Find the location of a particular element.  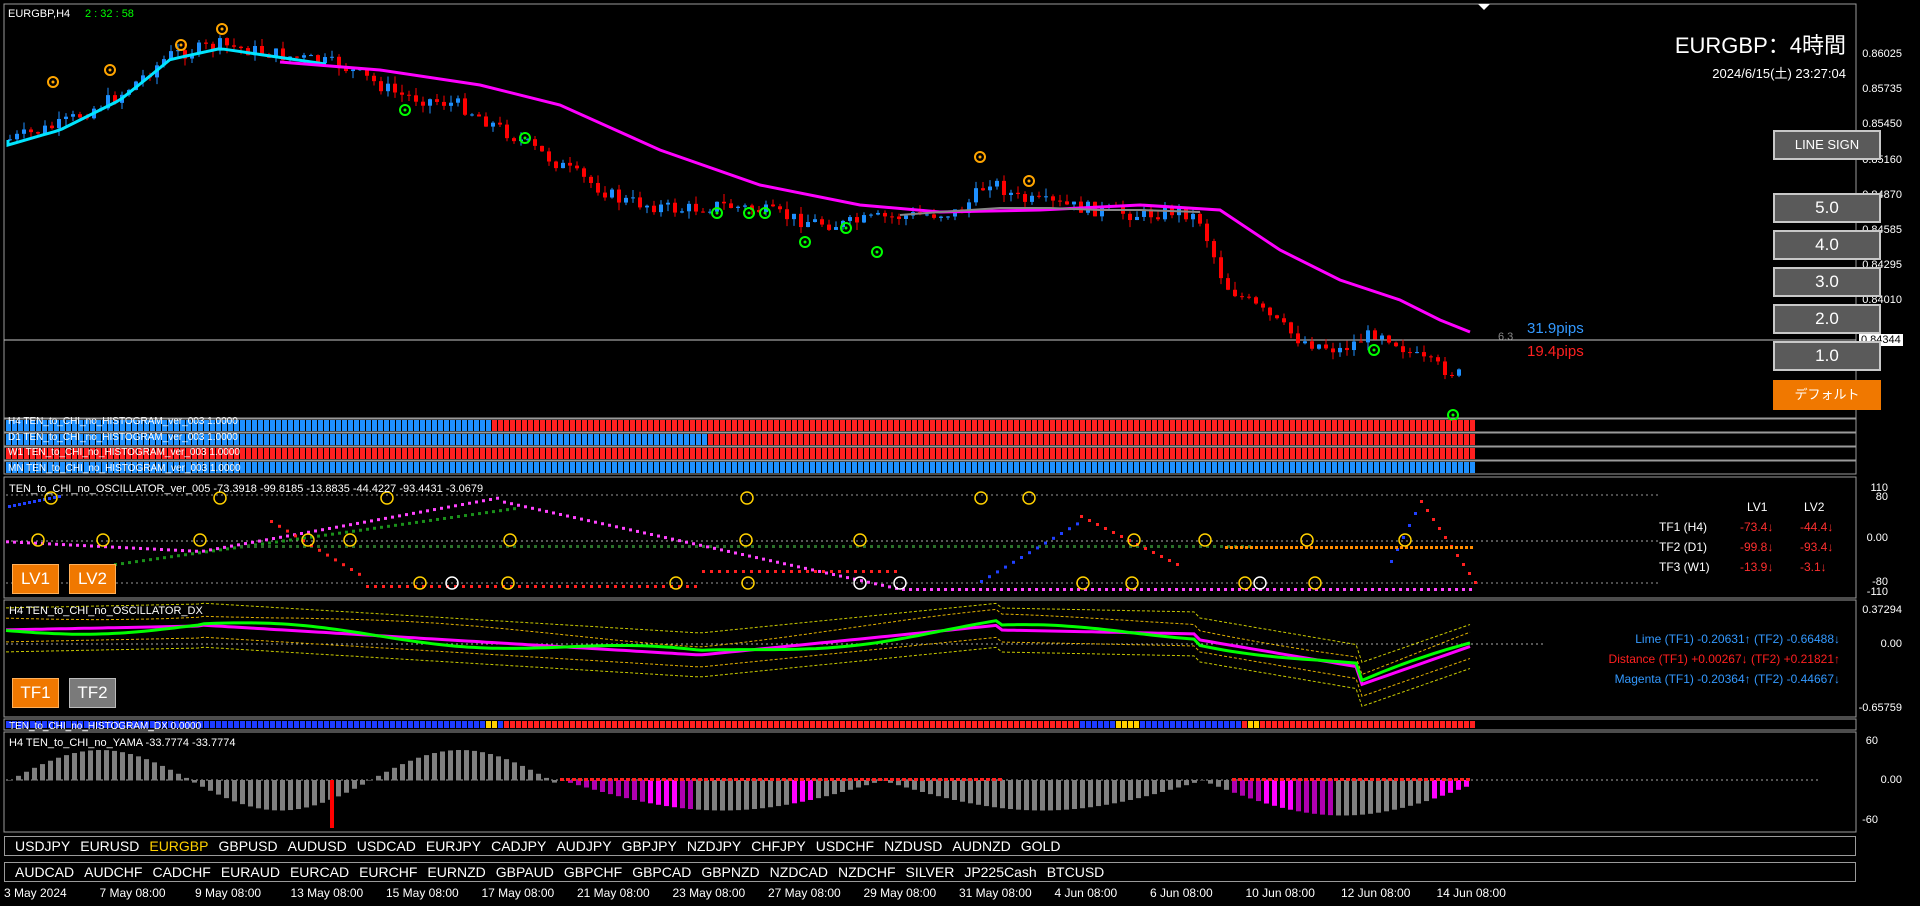

symbol-tab-nzdusd: NZDUSD is located at coordinates (913, 846).